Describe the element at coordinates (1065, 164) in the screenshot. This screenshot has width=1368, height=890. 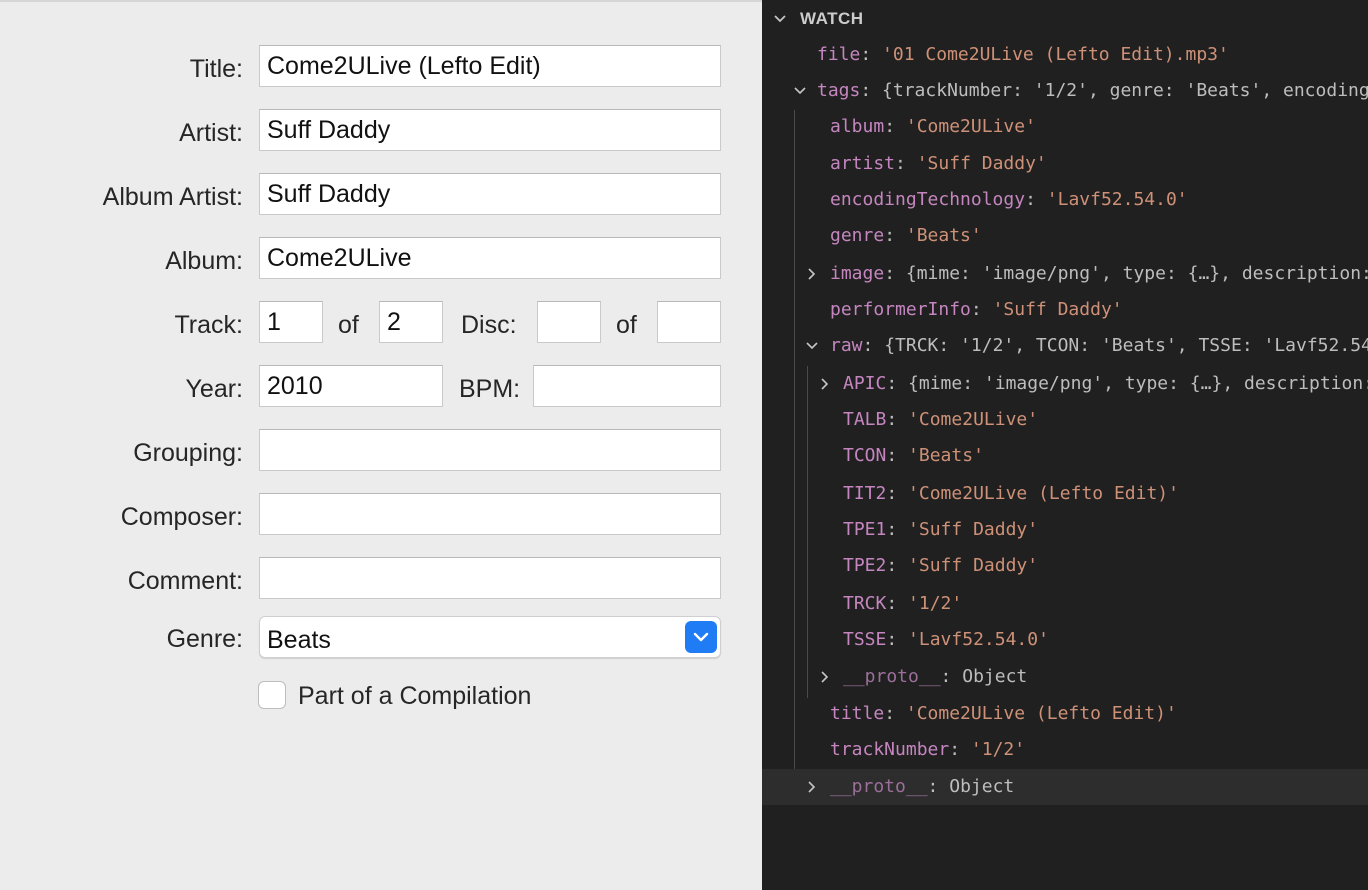
I see `watch-row: artist: 'Suff Daddy'` at that location.